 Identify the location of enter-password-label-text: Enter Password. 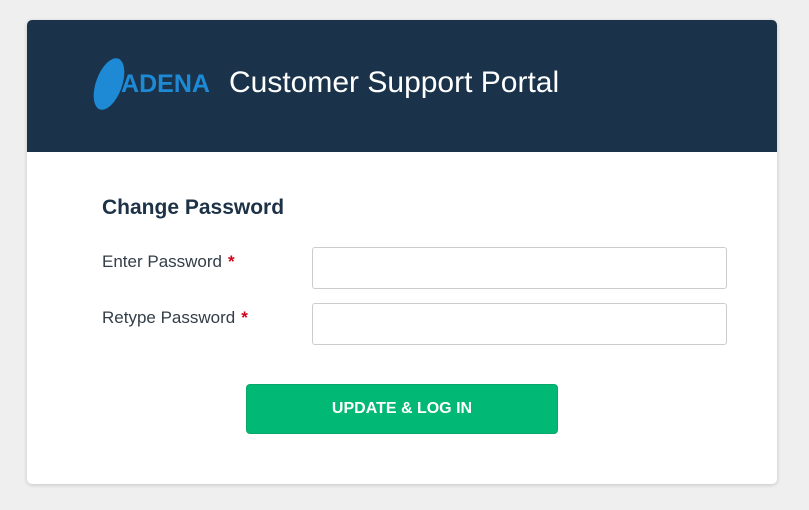
(162, 261).